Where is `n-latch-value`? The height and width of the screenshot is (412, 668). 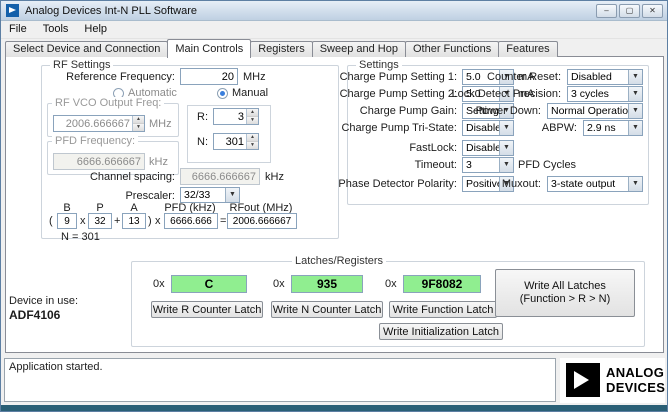
n-latch-value is located at coordinates (327, 284).